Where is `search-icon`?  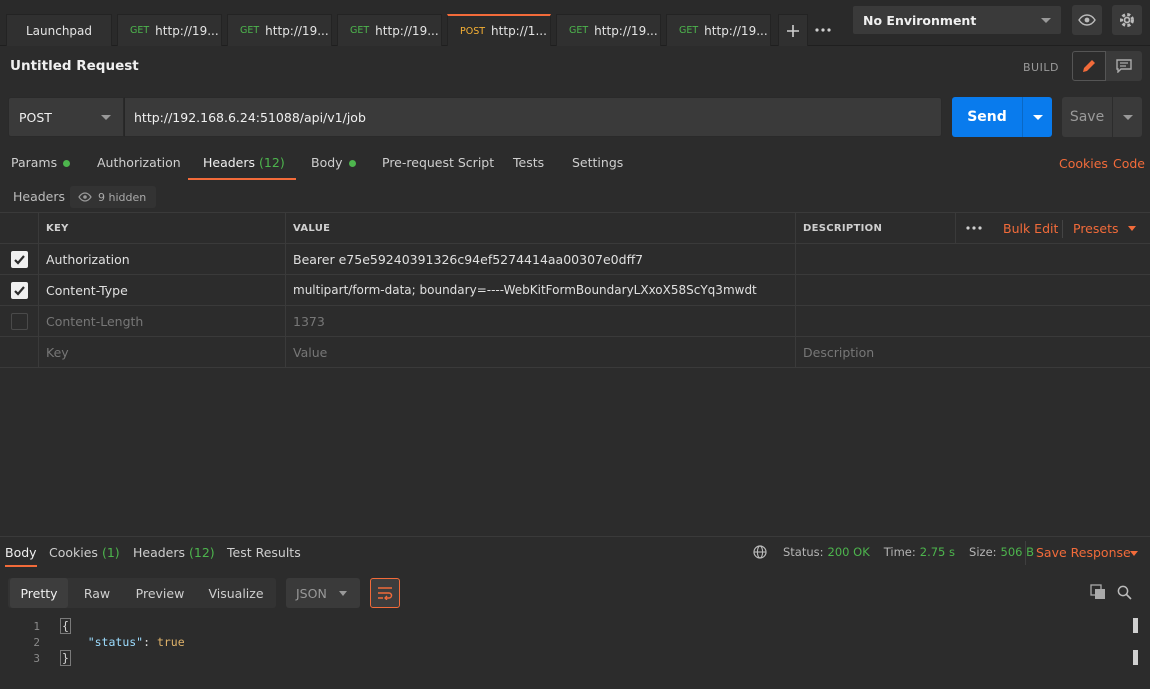 search-icon is located at coordinates (1124, 592).